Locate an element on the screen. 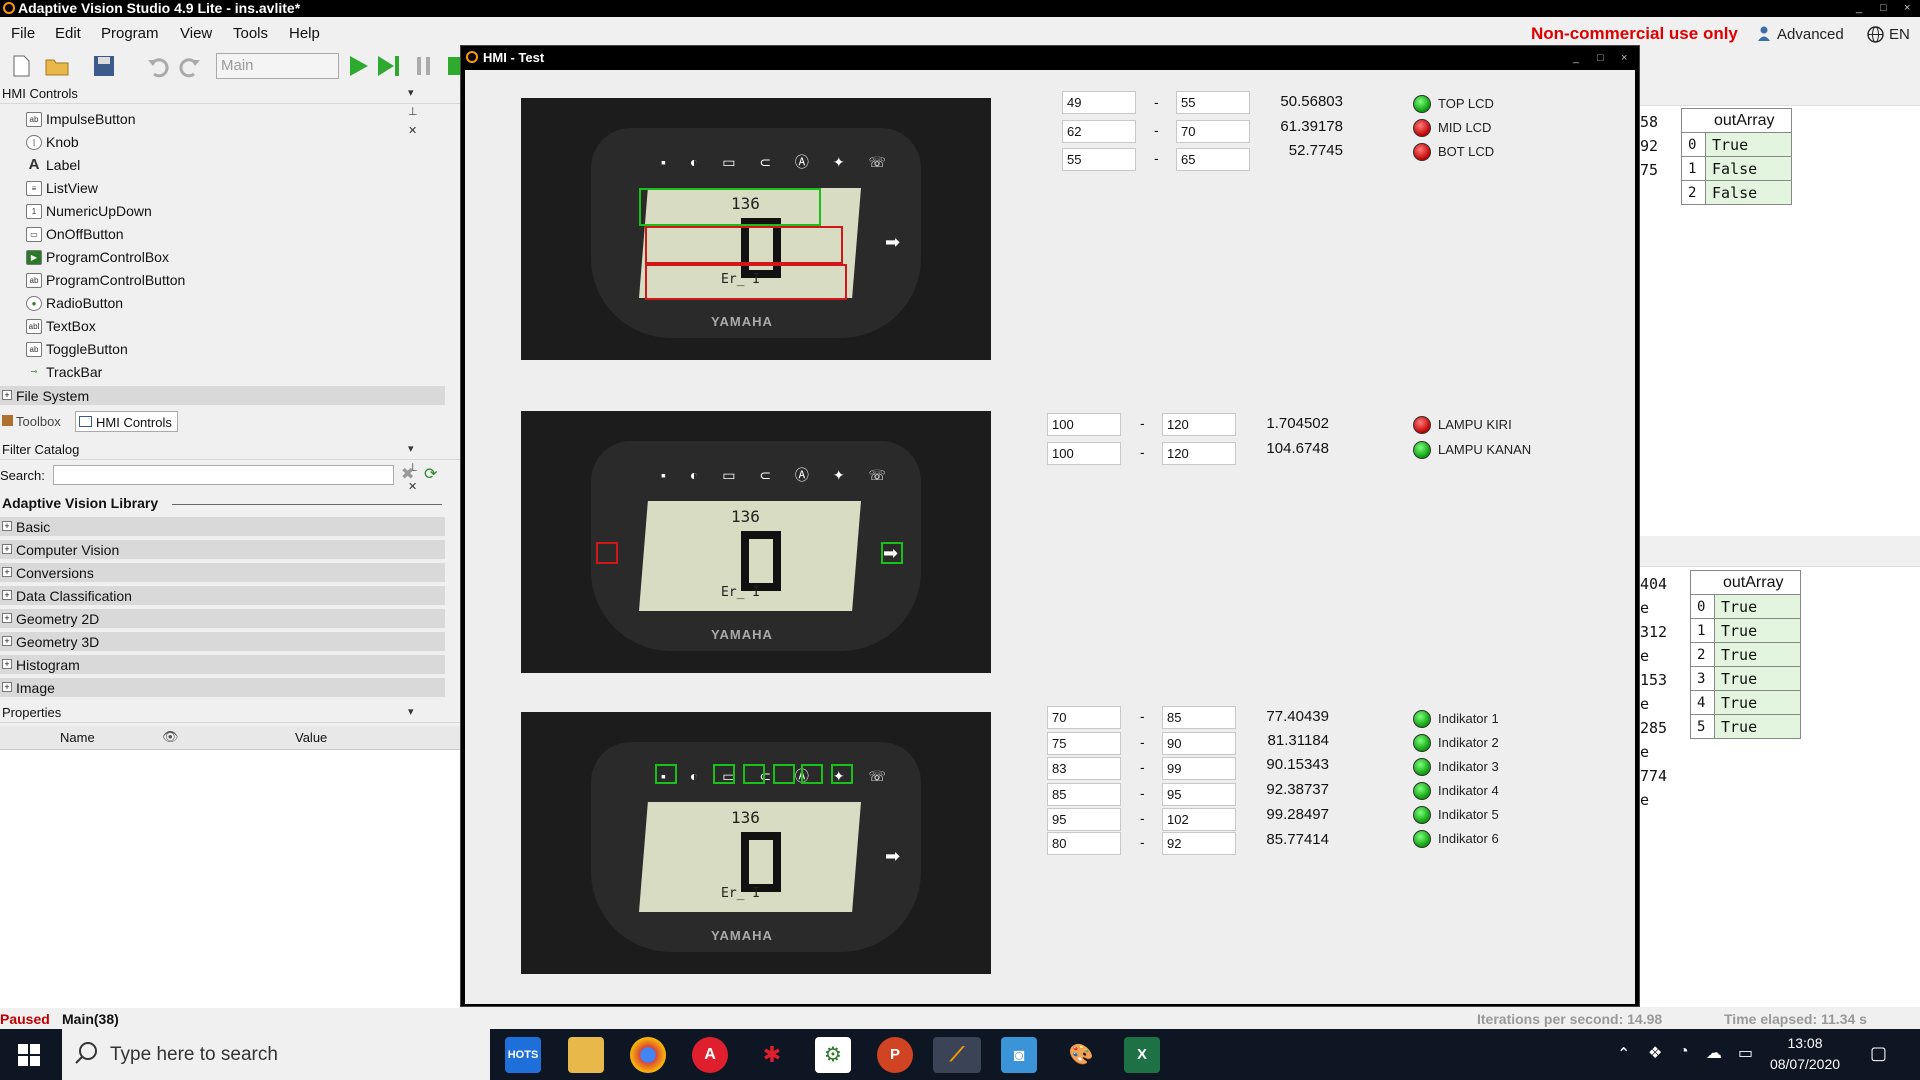 Image resolution: width=1920 pixels, height=1080 pixels. menu-file: File is located at coordinates (23, 33).